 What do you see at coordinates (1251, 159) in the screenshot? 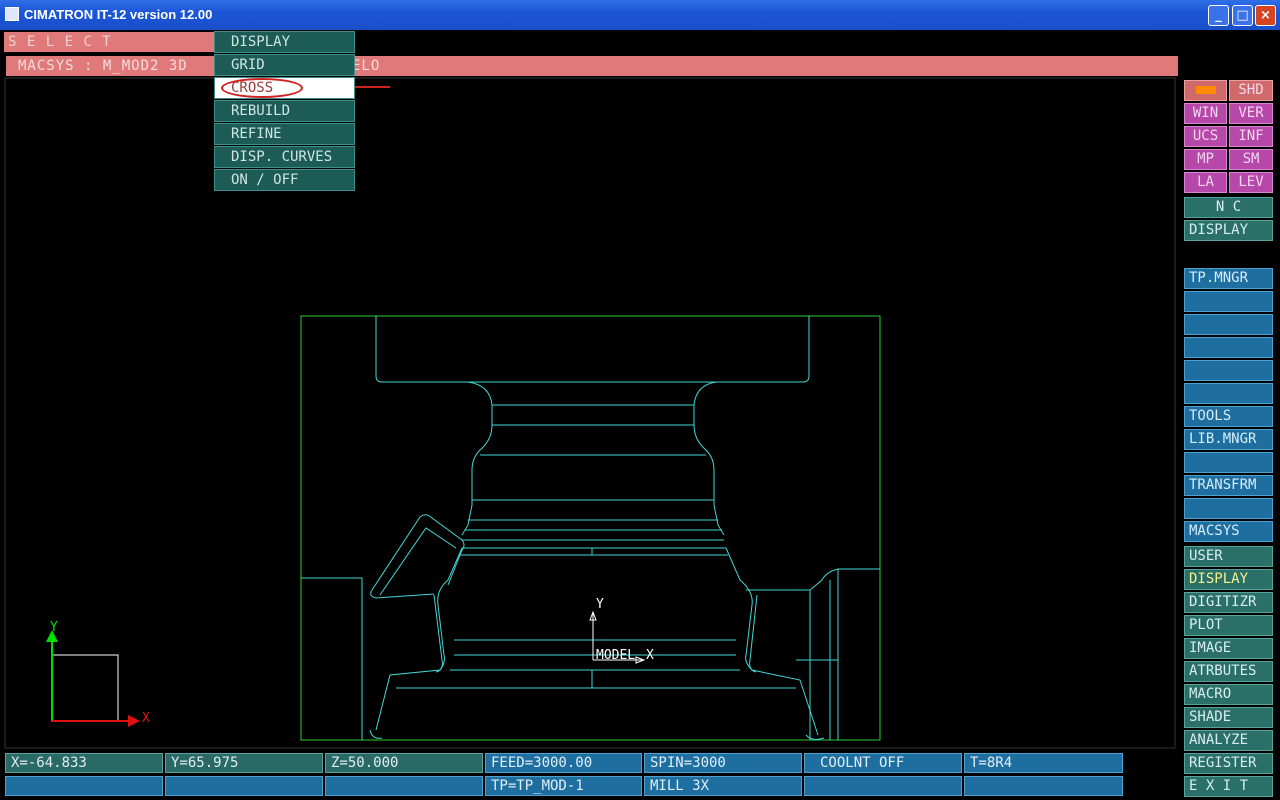
I see `sm-button: SM` at bounding box center [1251, 159].